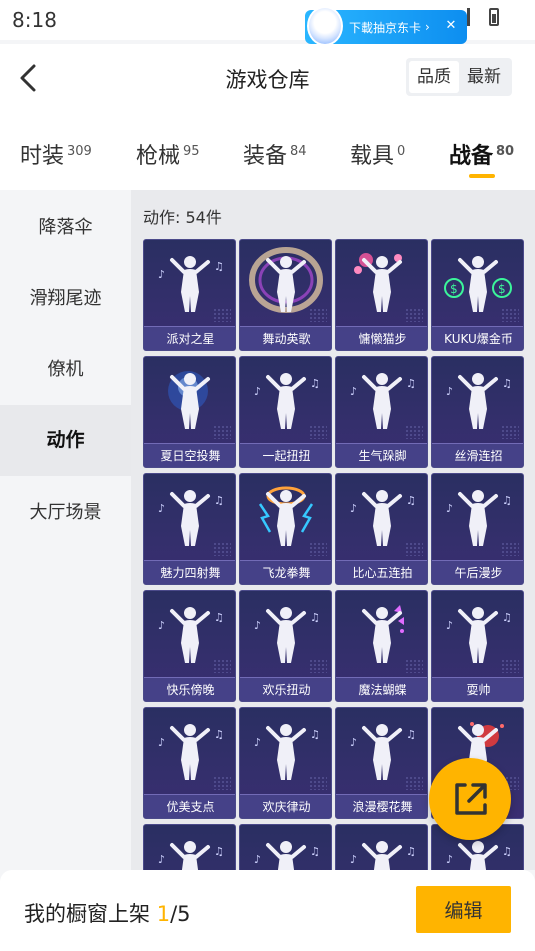  Describe the element at coordinates (427, 27) in the screenshot. I see `chevron-right-icon: ›` at that location.